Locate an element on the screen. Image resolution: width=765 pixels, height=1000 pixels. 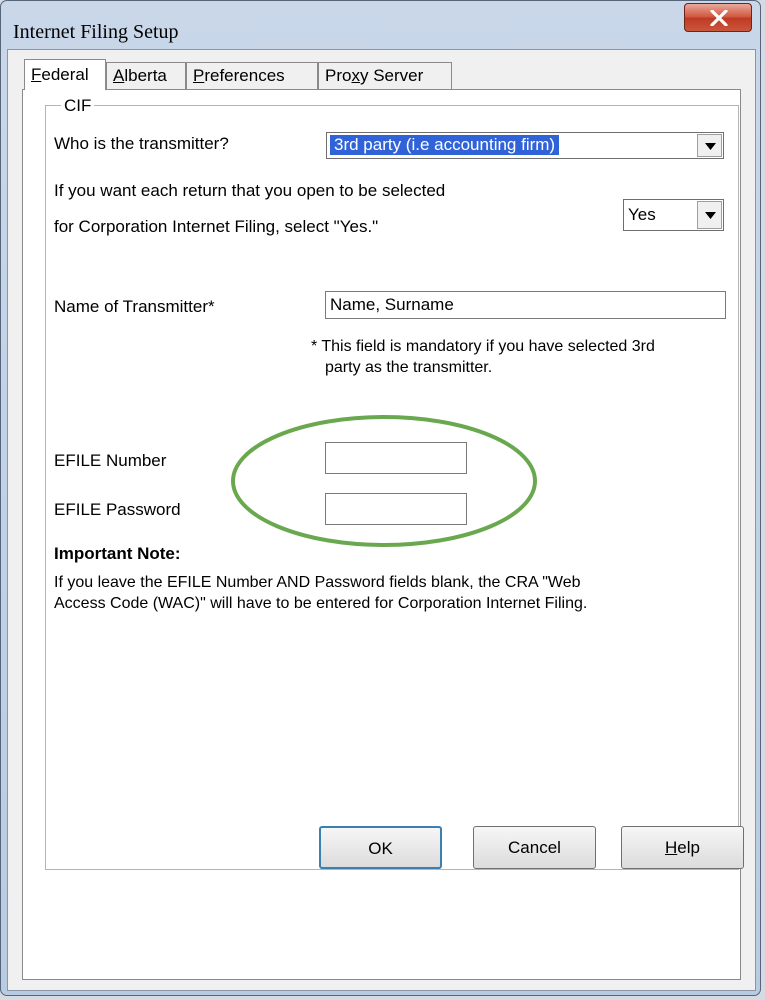
auto-select-dropdown-button is located at coordinates (709, 215).